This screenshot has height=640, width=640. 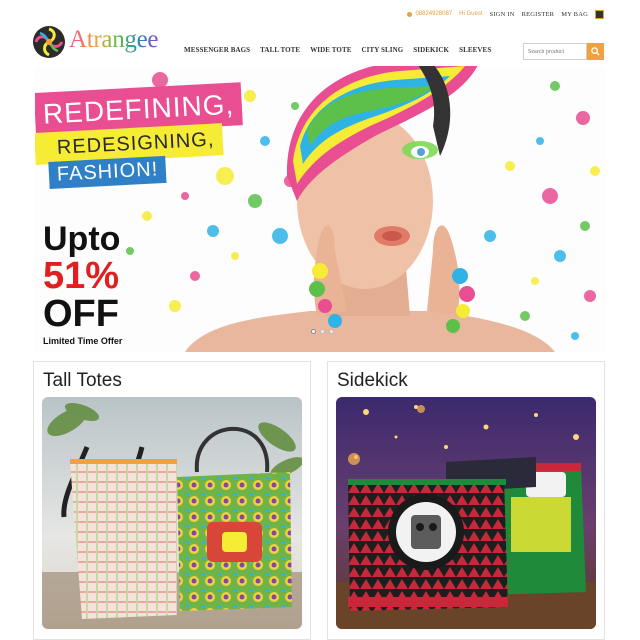 What do you see at coordinates (81, 276) in the screenshot?
I see `offer-percent: 51%` at bounding box center [81, 276].